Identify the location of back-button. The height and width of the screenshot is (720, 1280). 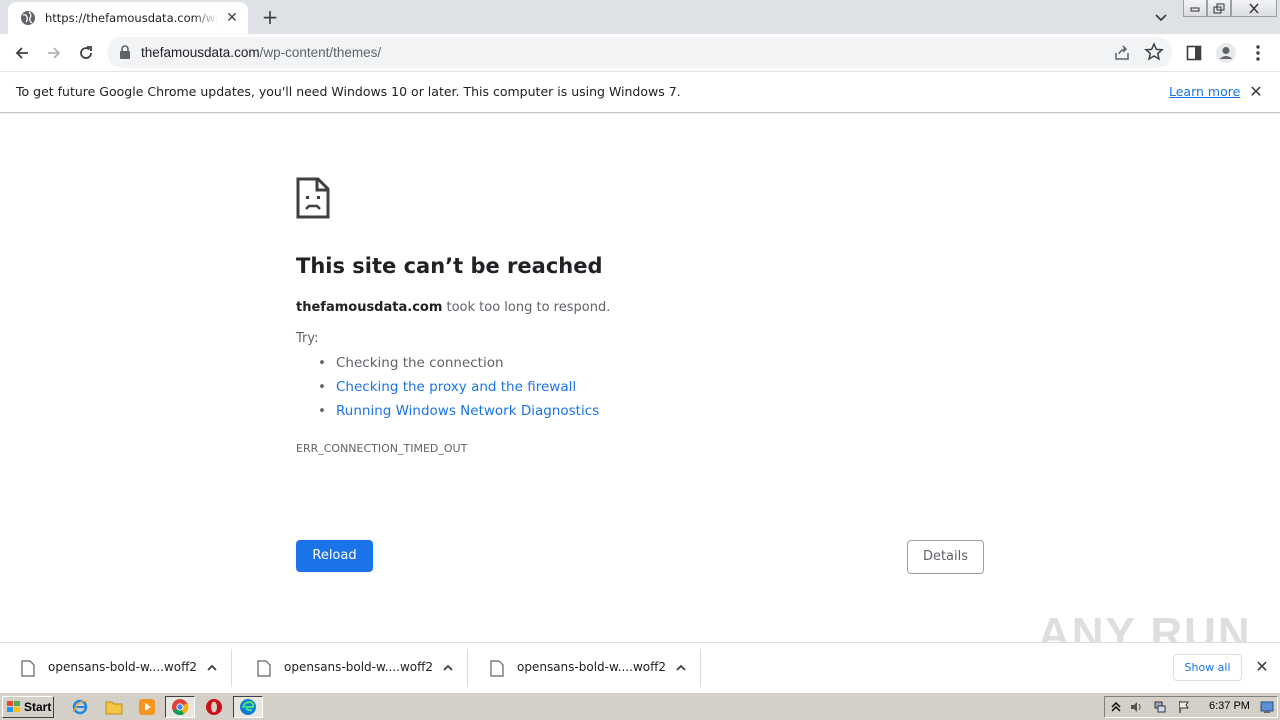
(22, 53).